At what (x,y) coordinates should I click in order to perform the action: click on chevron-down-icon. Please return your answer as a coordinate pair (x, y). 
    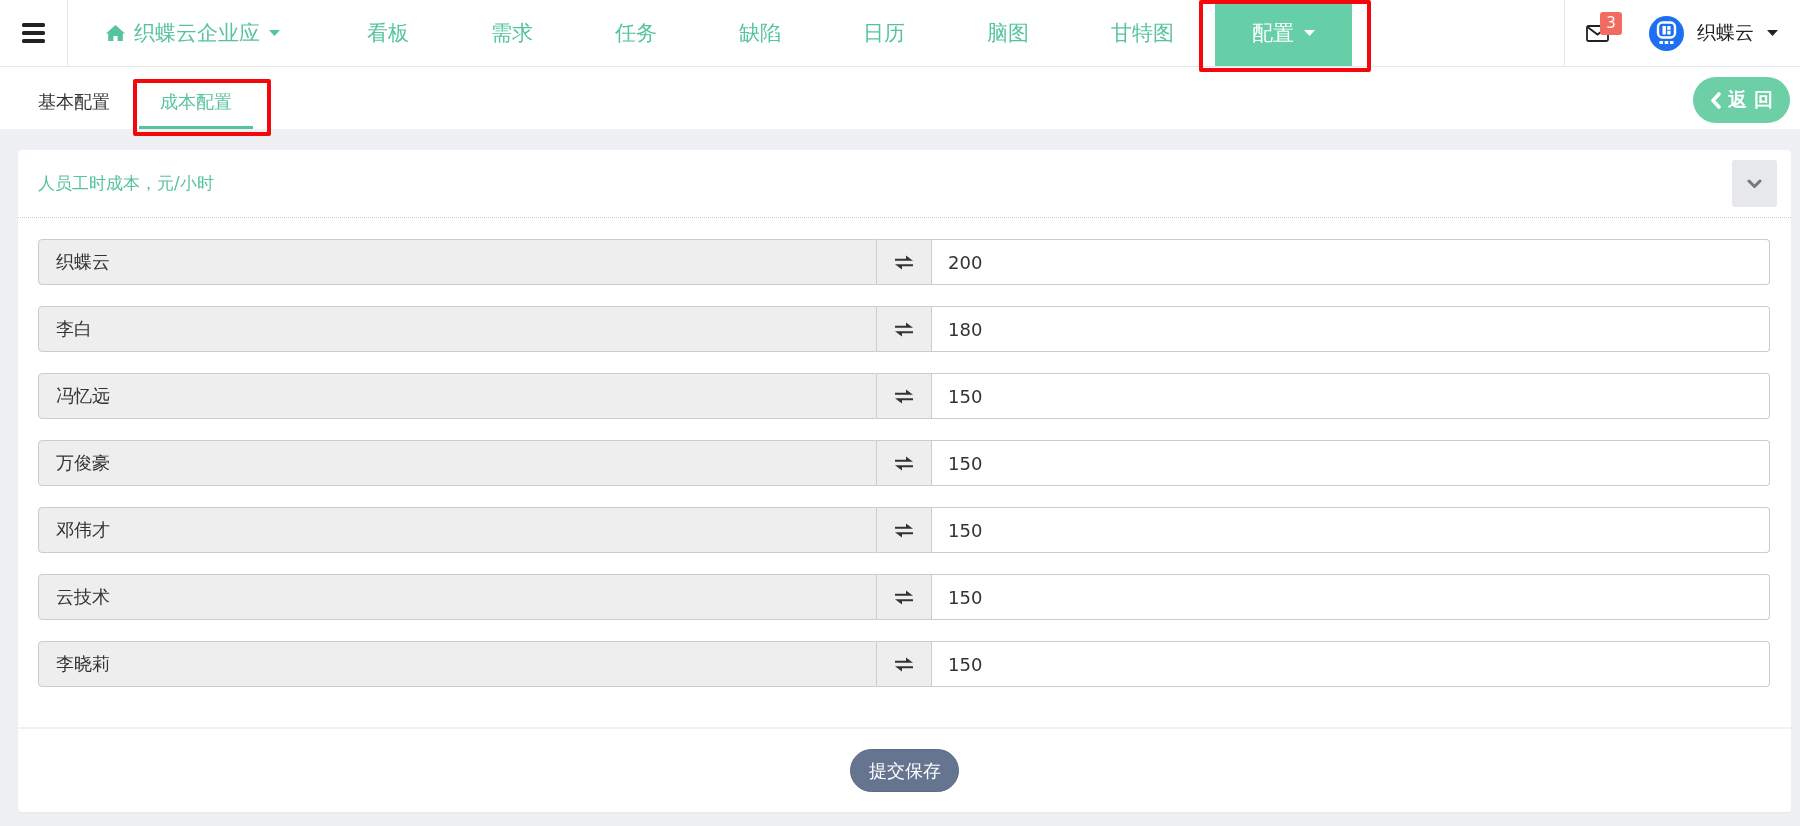
    Looking at the image, I should click on (1754, 183).